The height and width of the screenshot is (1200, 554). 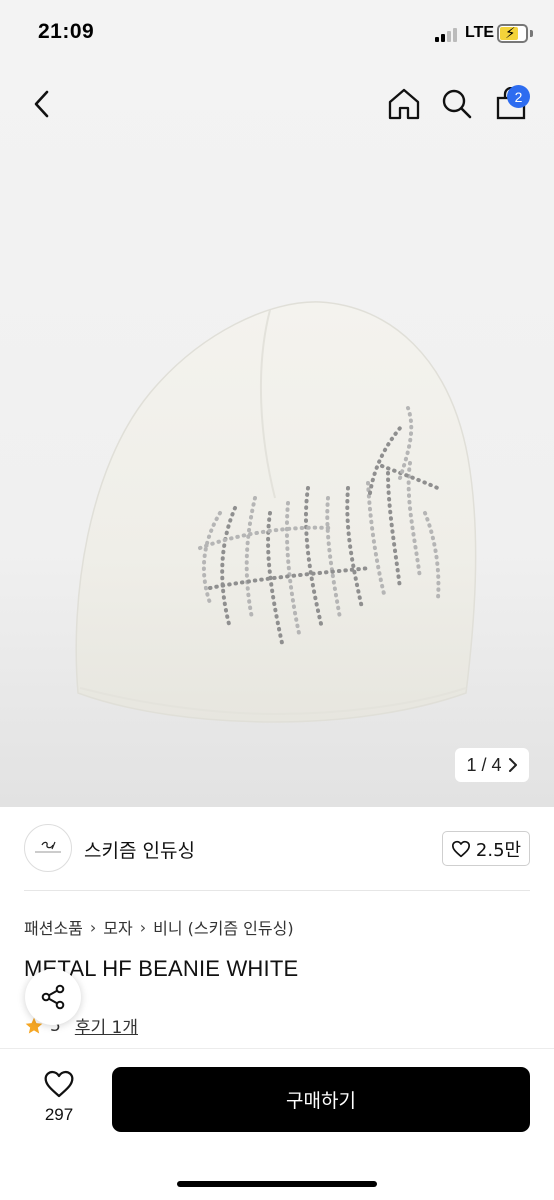 I want to click on battery-tip, so click(x=531, y=33).